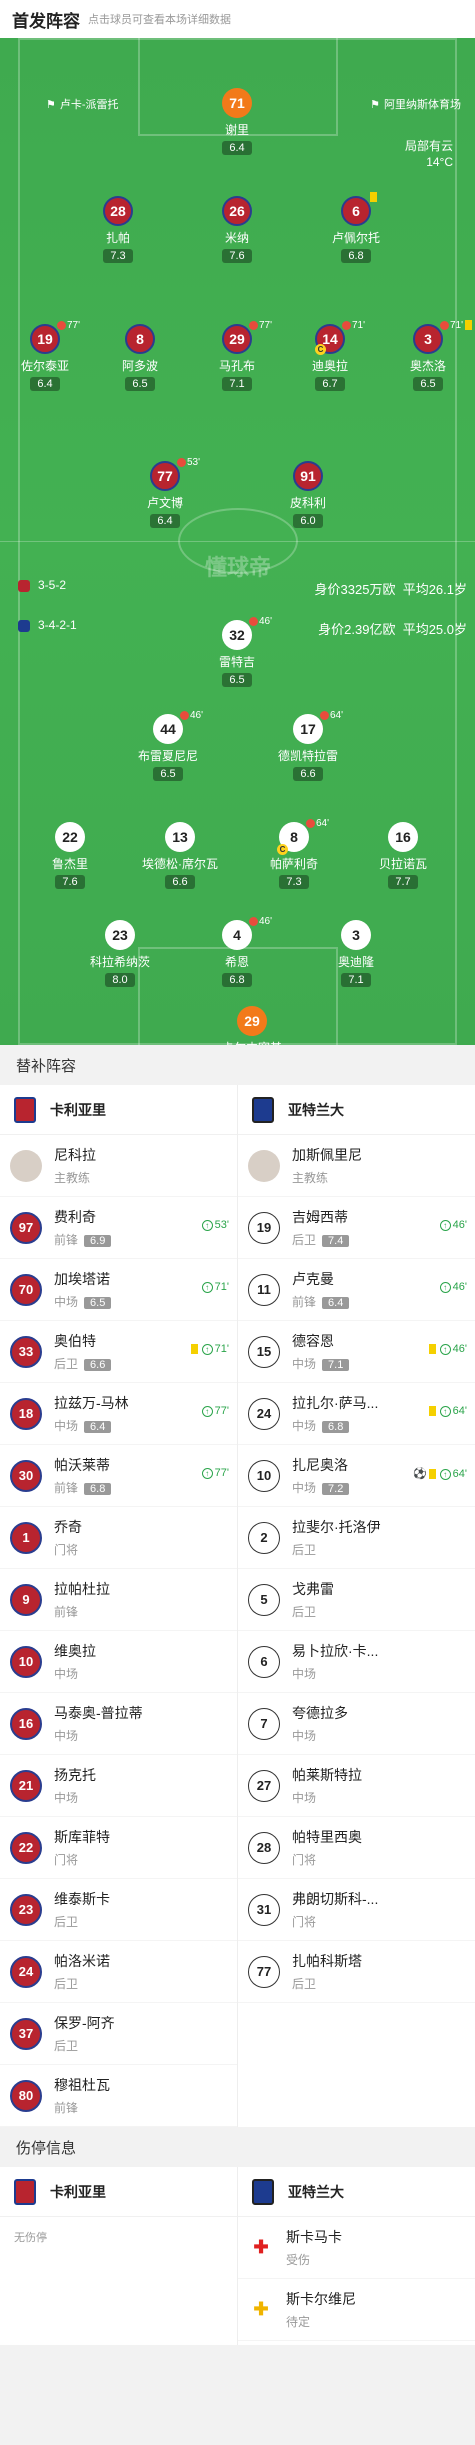  I want to click on home-coach-row: 尼科拉 主教练, so click(118, 1166).